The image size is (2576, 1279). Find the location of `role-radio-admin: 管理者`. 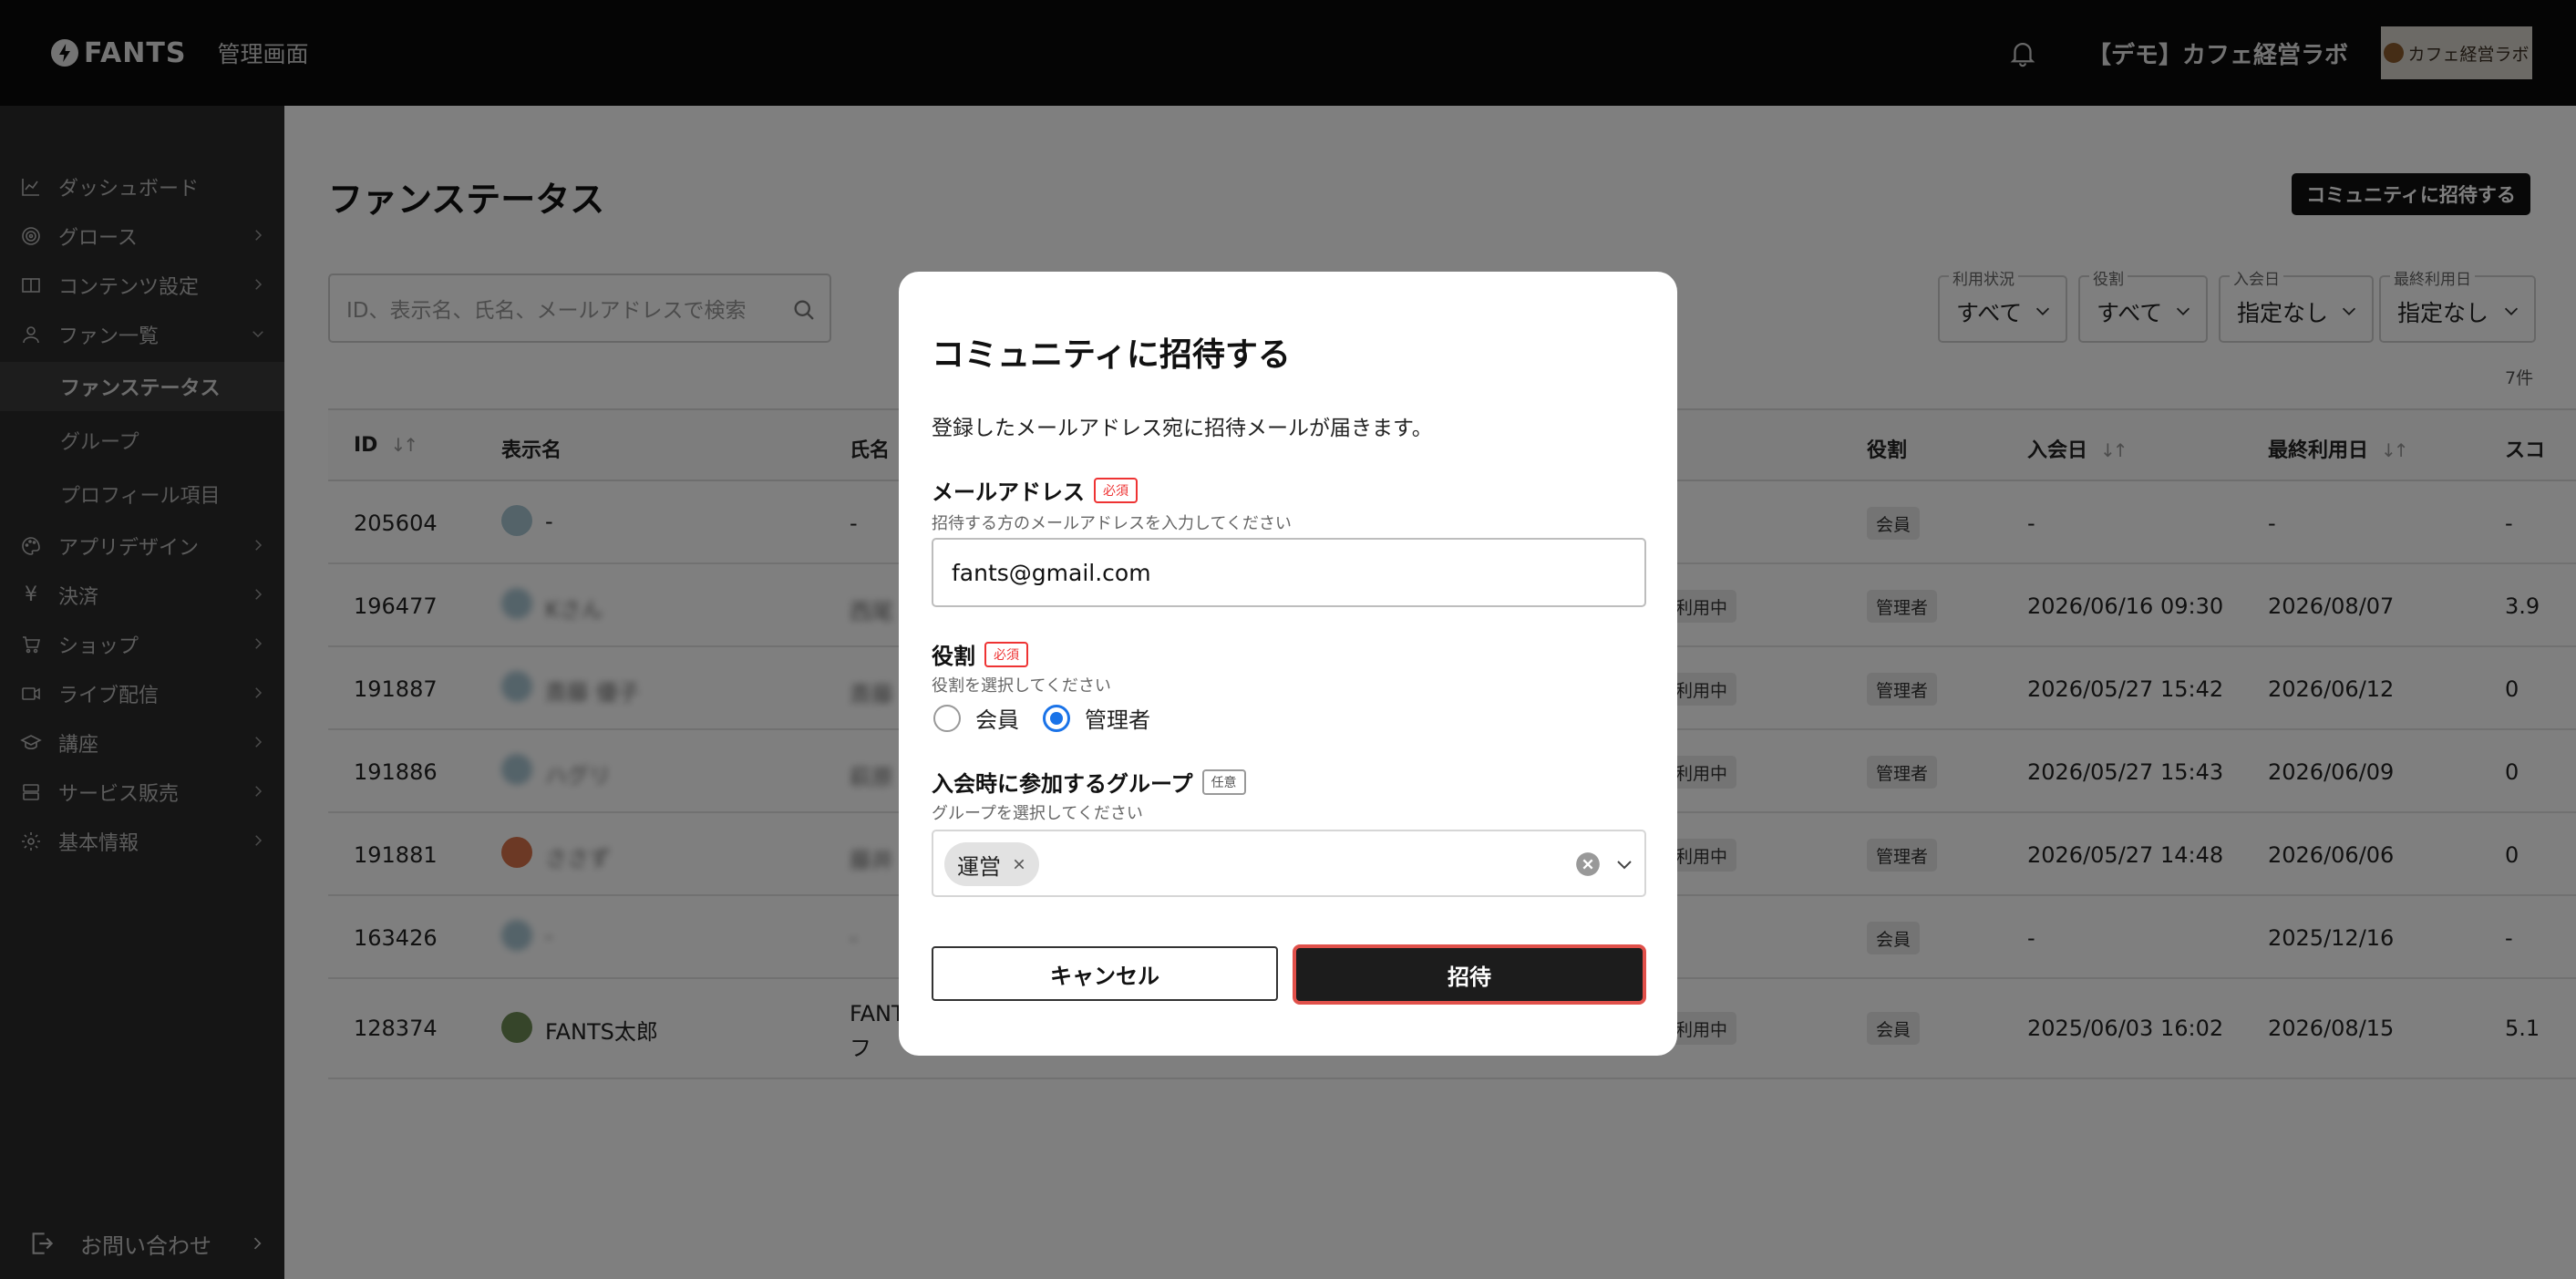

role-radio-admin: 管理者 is located at coordinates (1096, 718).